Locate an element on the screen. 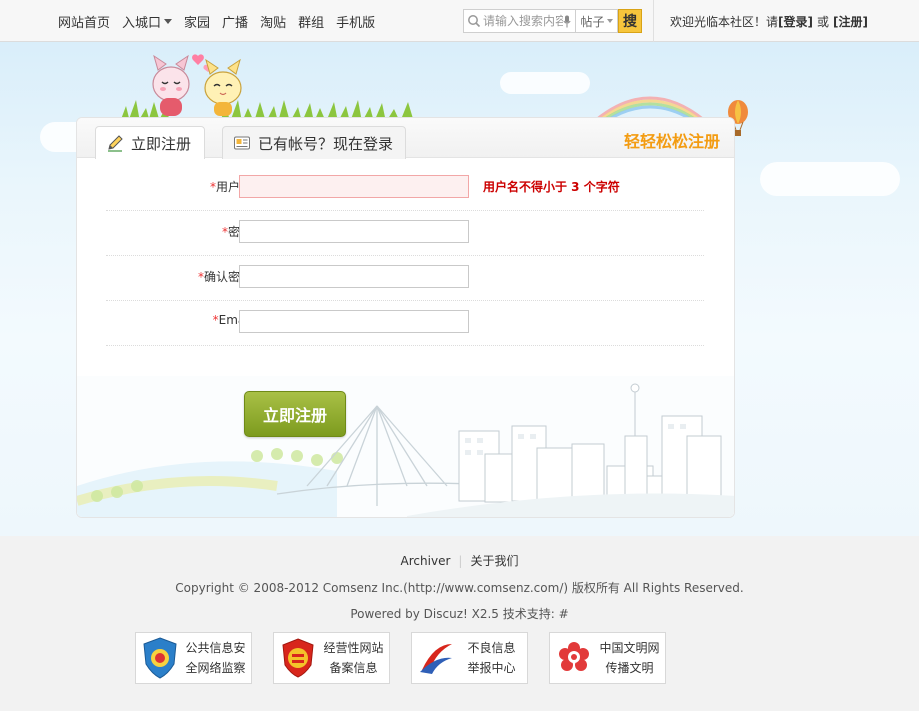 The width and height of the screenshot is (919, 711). chevron-down-icon is located at coordinates (609, 21).